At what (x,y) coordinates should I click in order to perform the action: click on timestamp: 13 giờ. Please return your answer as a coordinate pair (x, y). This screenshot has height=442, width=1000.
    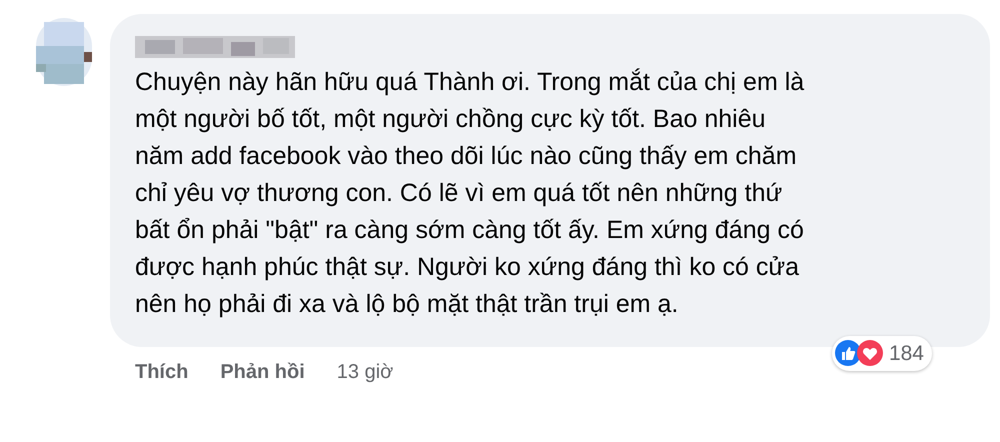
    Looking at the image, I should click on (365, 372).